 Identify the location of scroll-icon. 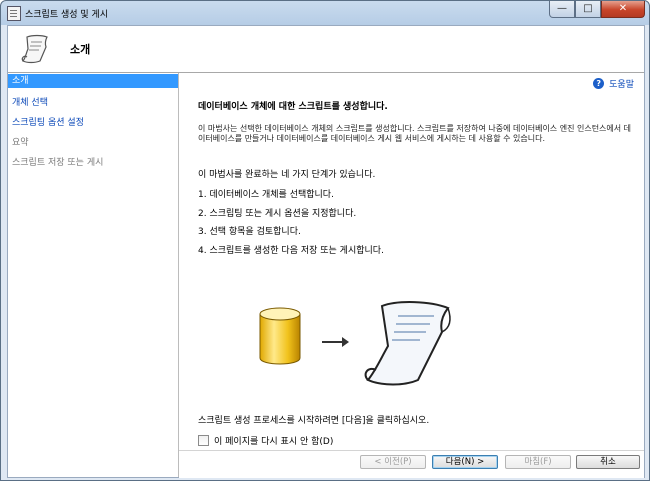
(34, 49).